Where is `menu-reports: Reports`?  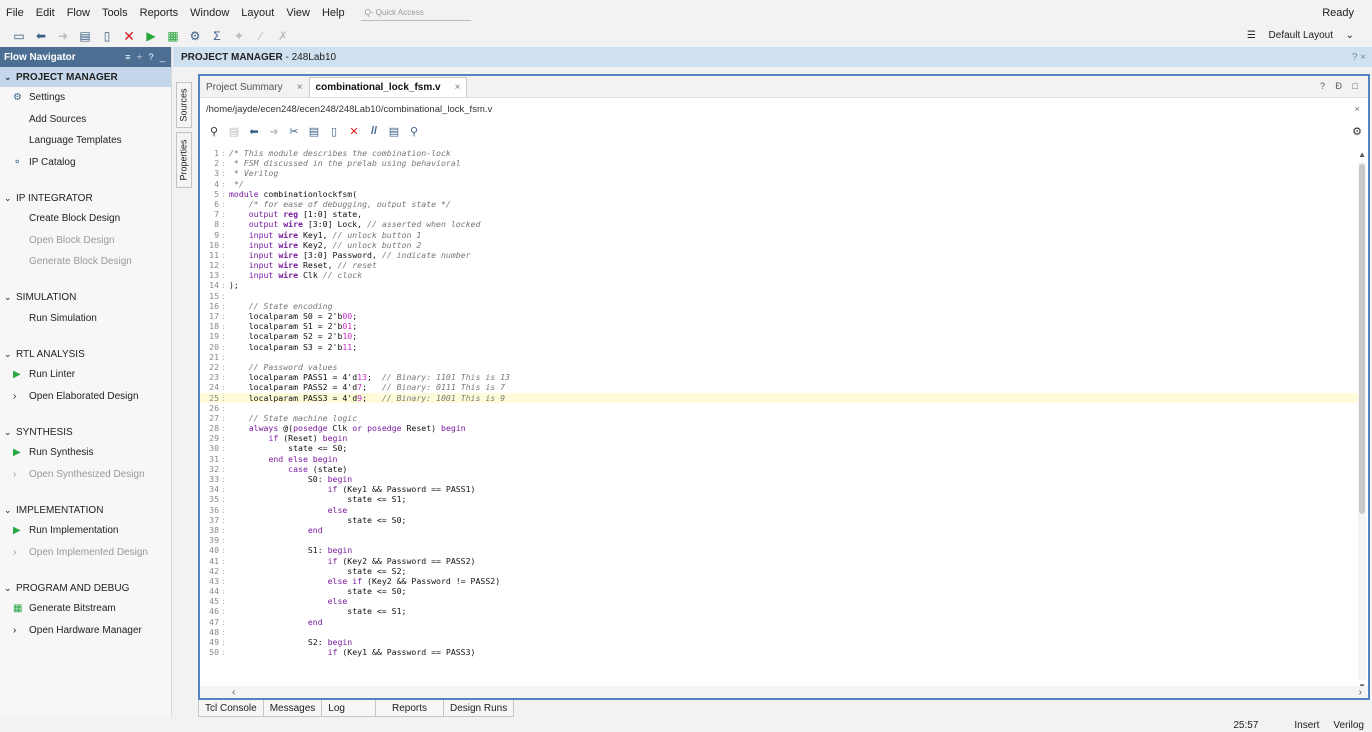 menu-reports: Reports is located at coordinates (159, 13).